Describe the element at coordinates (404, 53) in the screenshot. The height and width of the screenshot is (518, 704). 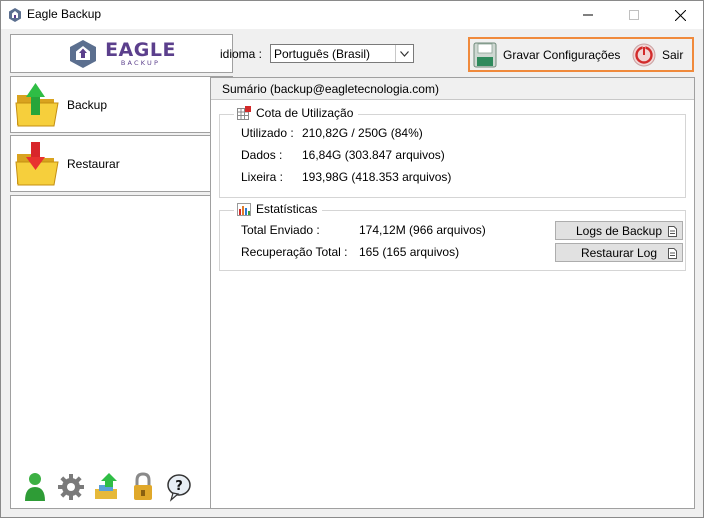
I see `chevron-down-icon` at that location.